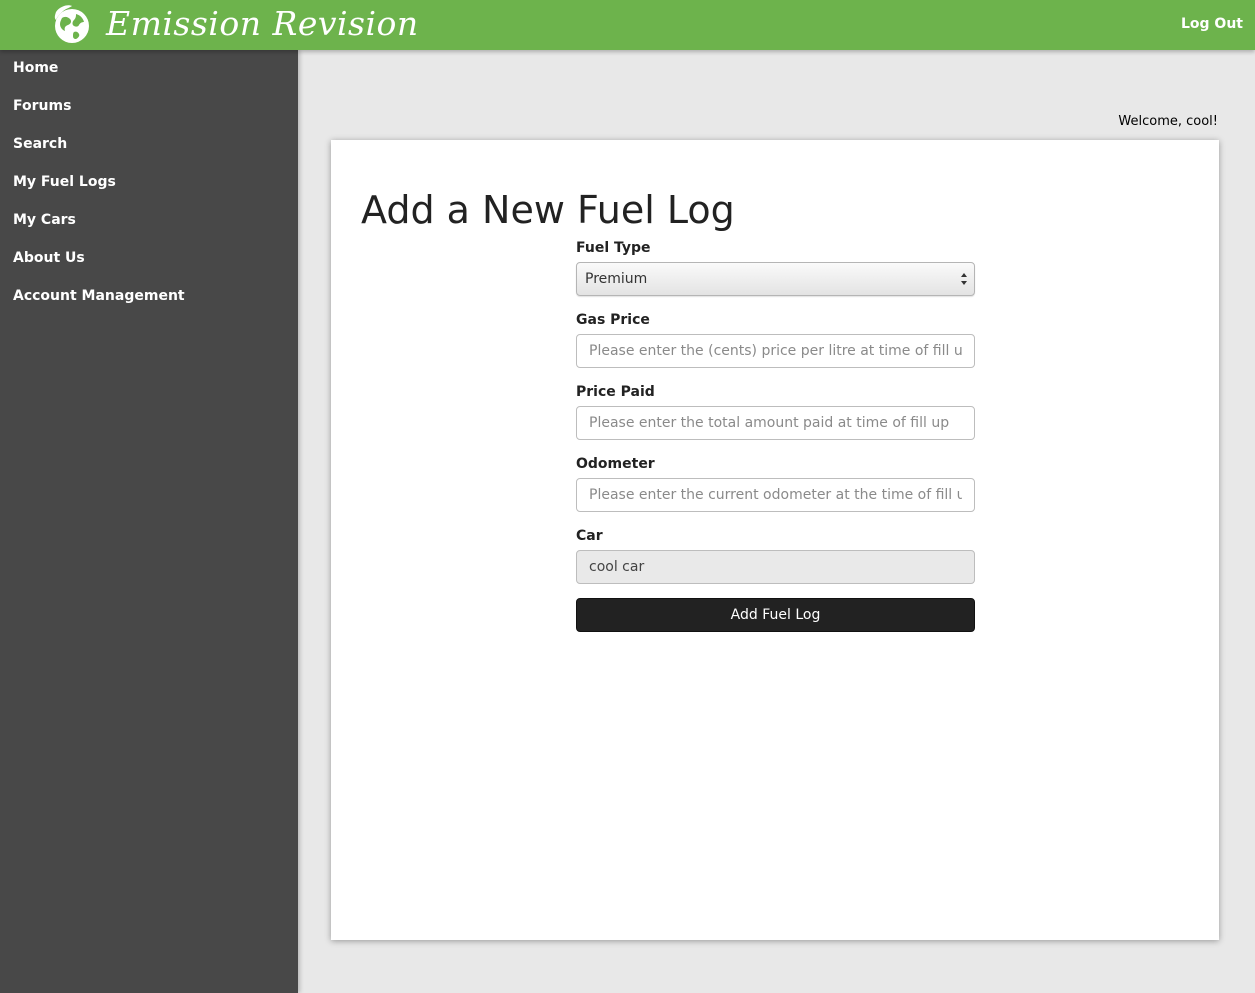  I want to click on odometer-label: Odometer, so click(615, 464).